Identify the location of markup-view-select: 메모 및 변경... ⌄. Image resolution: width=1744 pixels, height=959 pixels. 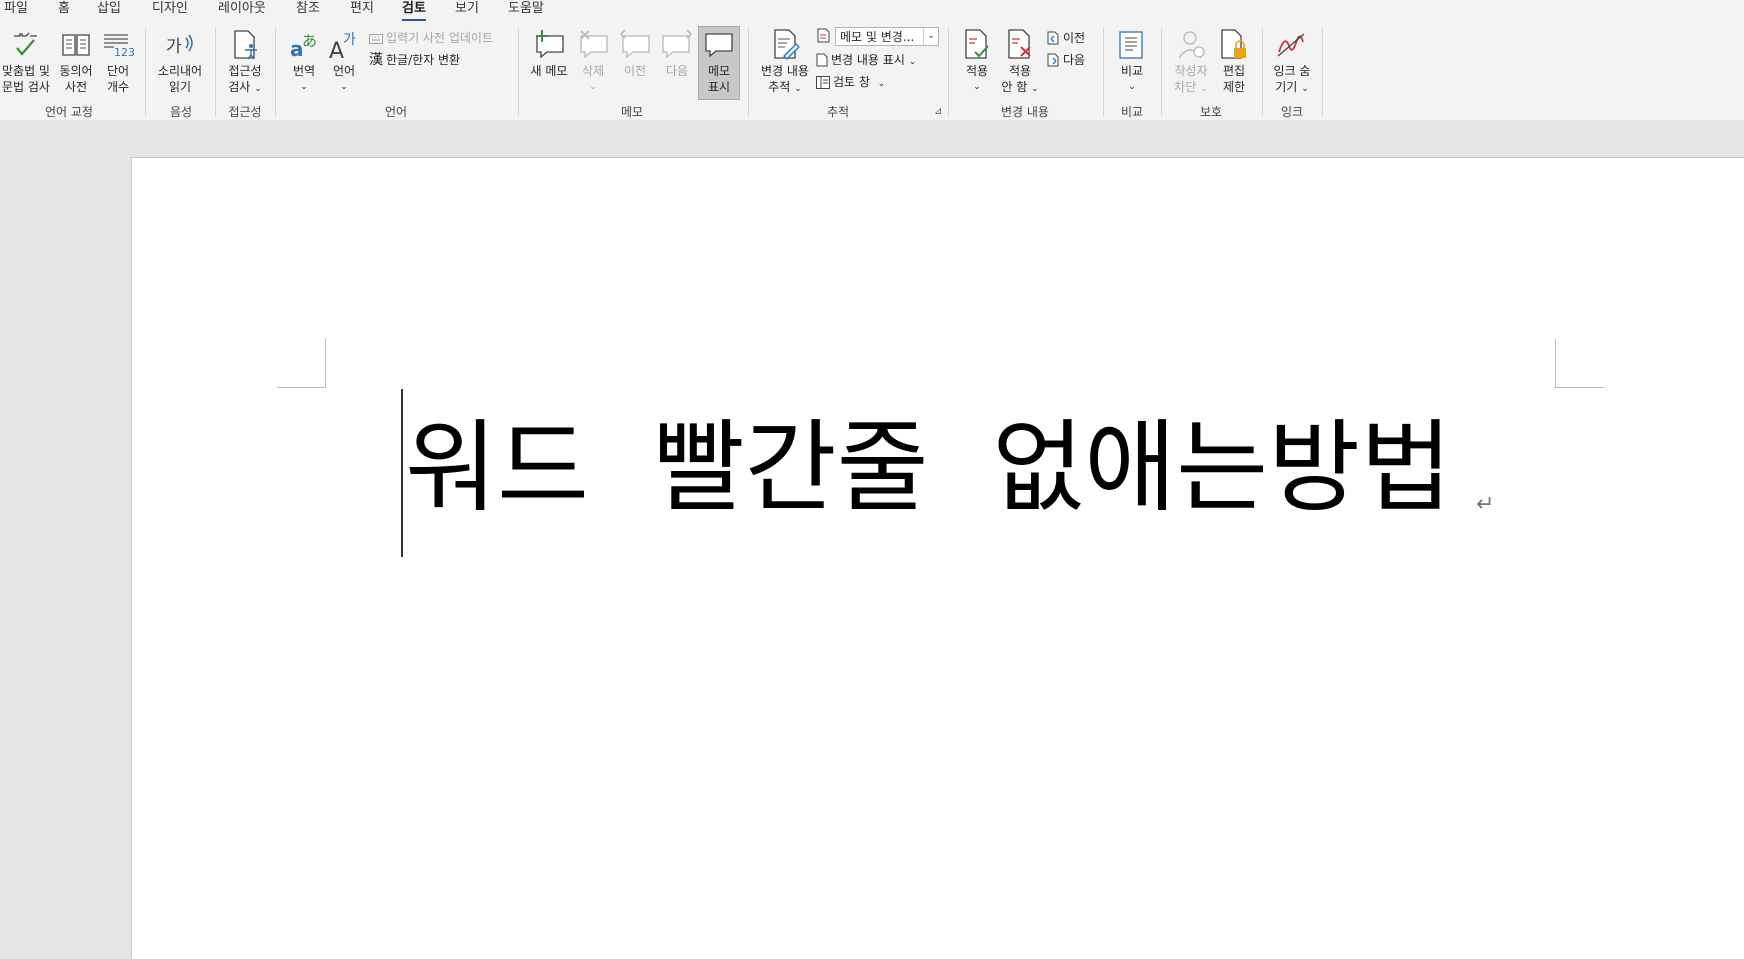
(887, 36).